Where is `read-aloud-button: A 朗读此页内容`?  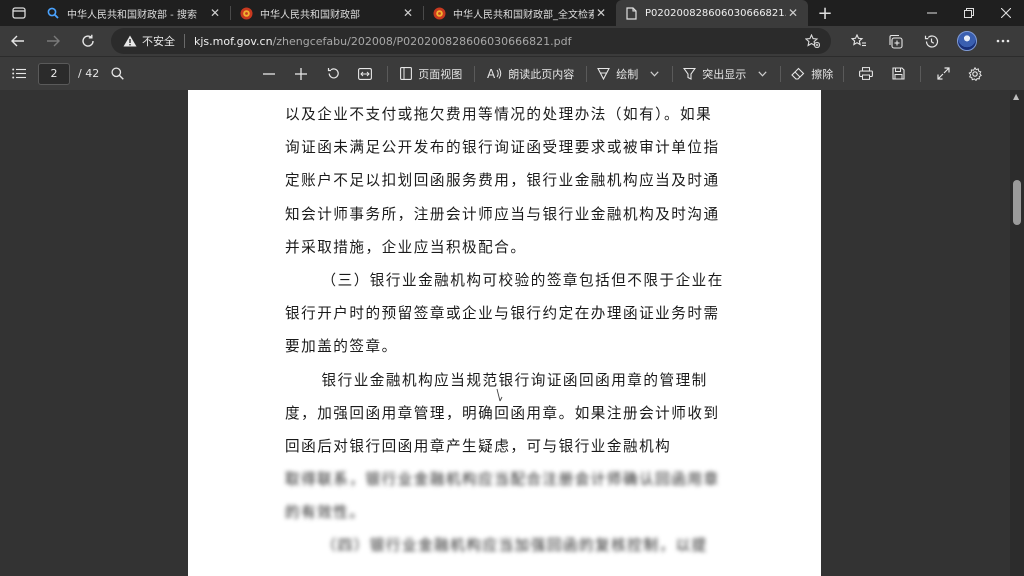 read-aloud-button: A 朗读此页内容 is located at coordinates (530, 74).